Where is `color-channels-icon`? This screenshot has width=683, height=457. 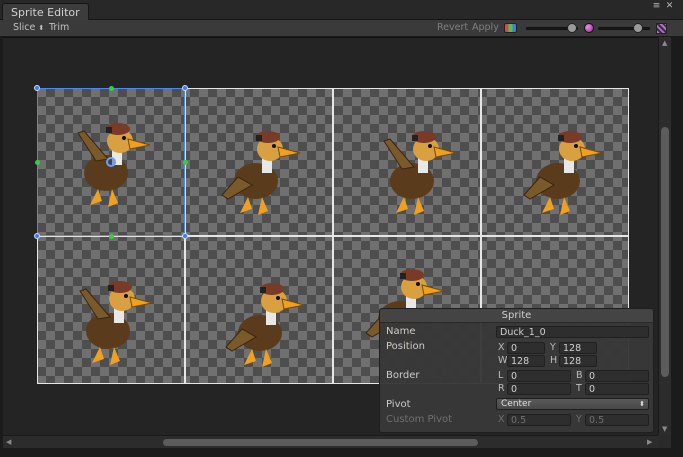
color-channels-icon is located at coordinates (510, 28).